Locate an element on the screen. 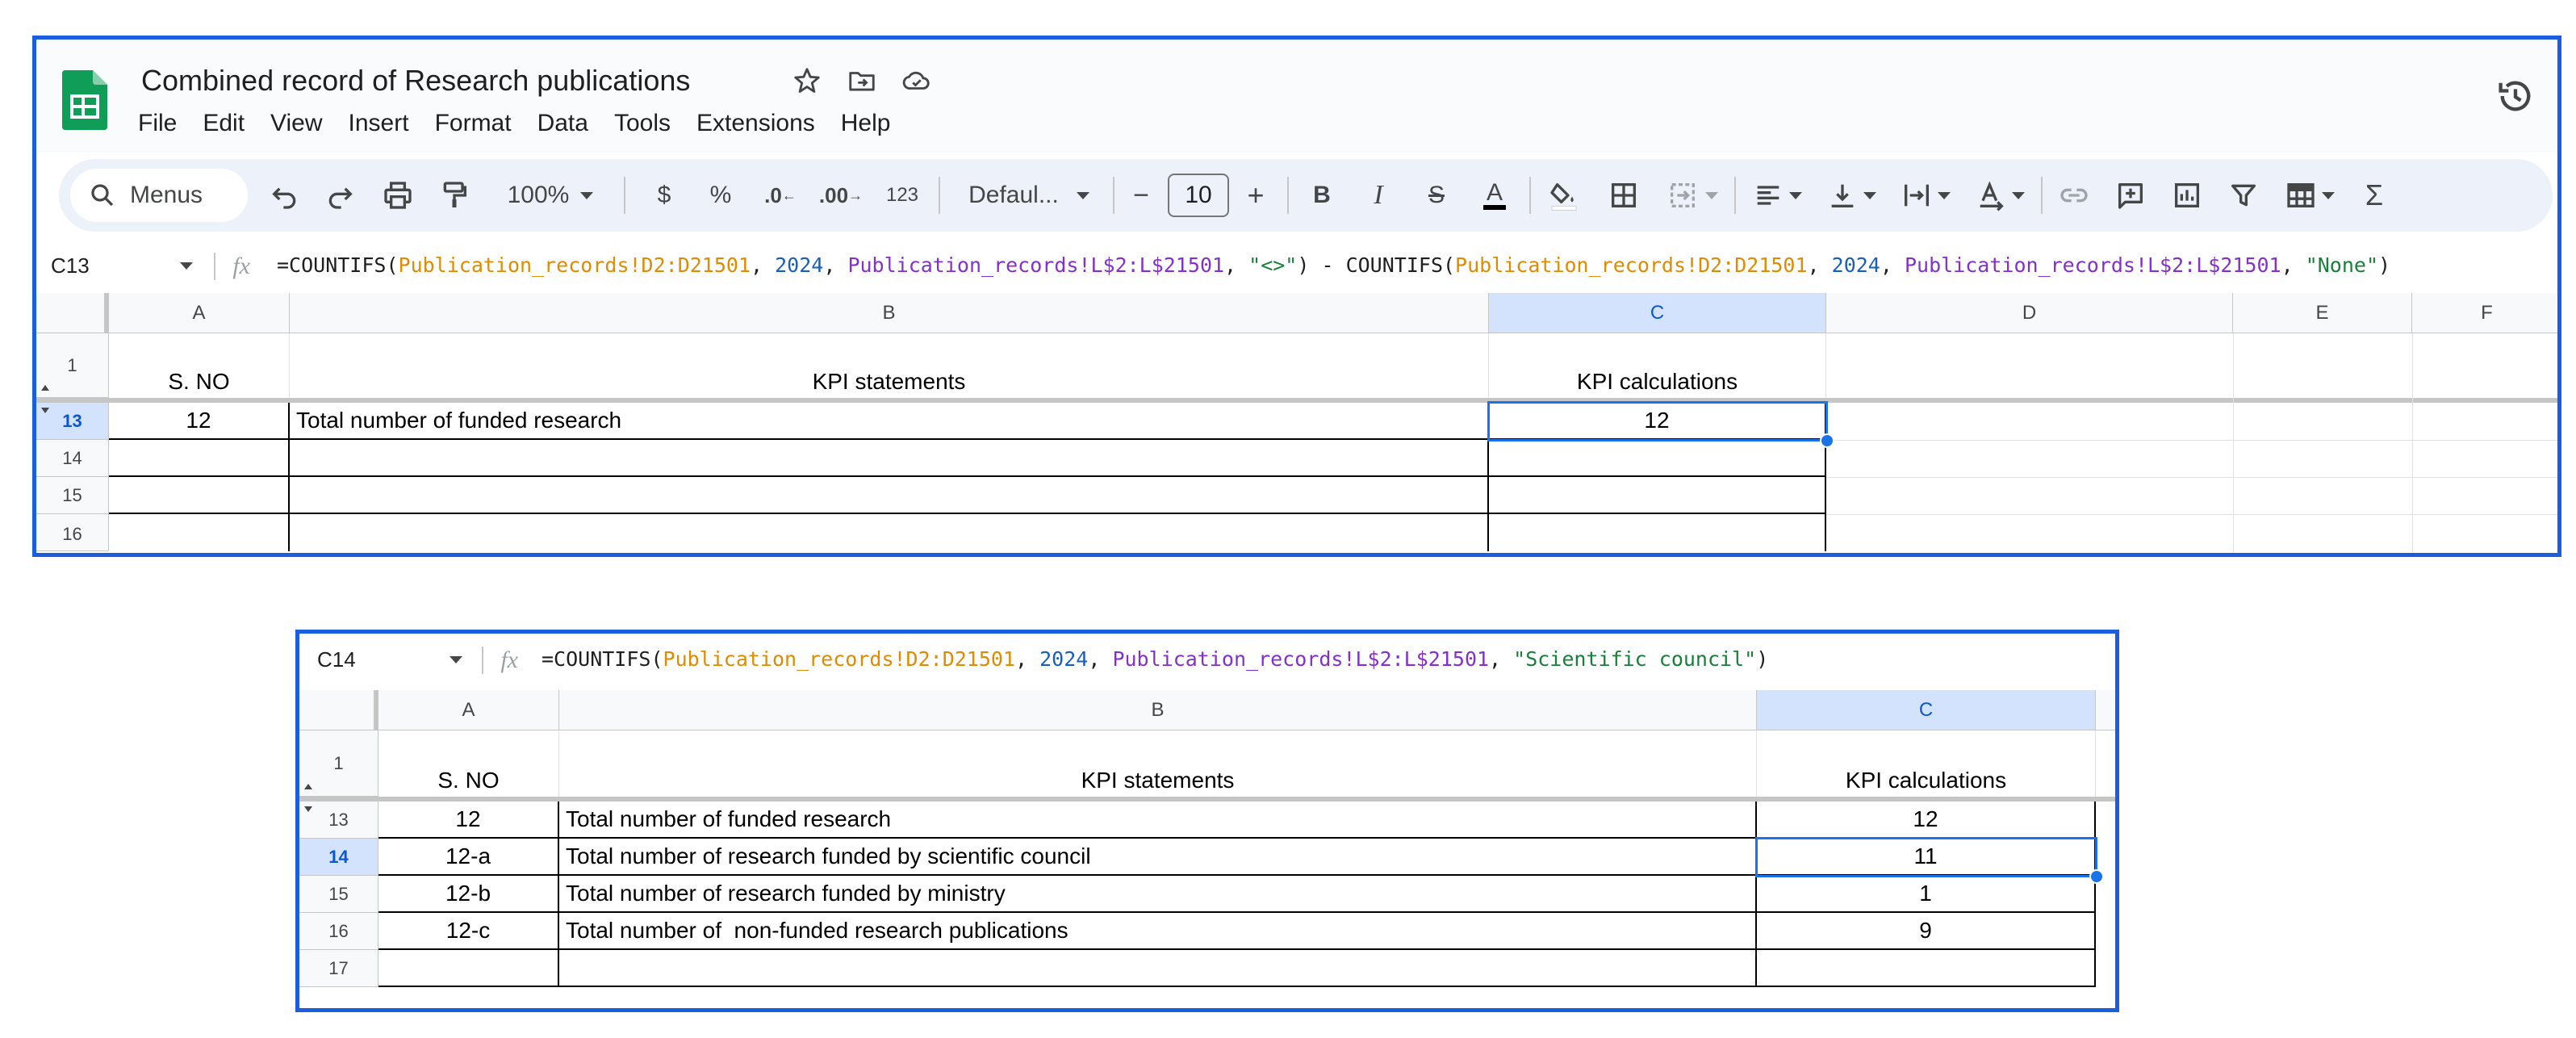 The image size is (2576, 1038). menu-search-button: Menus is located at coordinates (159, 195).